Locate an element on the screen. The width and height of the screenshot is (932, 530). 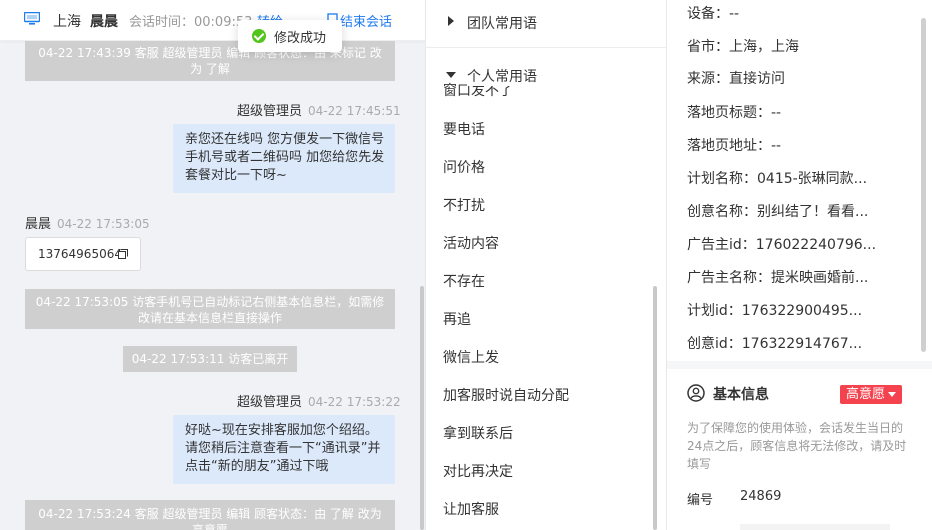
phrase-item: 问价格 is located at coordinates (464, 167).